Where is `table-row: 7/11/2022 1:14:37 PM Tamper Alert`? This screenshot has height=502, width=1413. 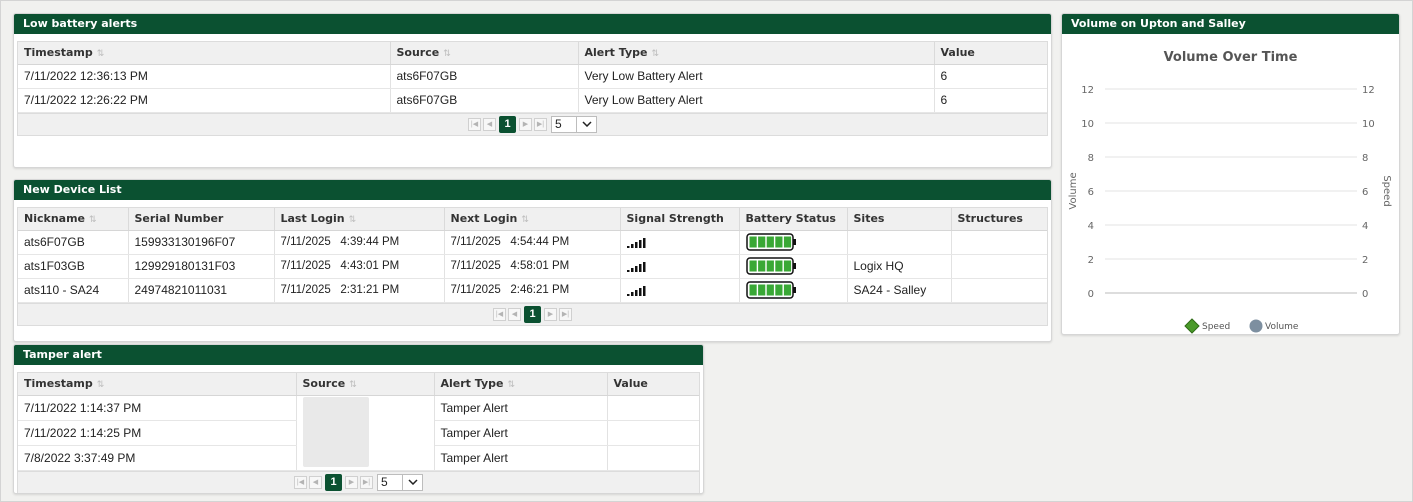 table-row: 7/11/2022 1:14:37 PM Tamper Alert is located at coordinates (358, 433).